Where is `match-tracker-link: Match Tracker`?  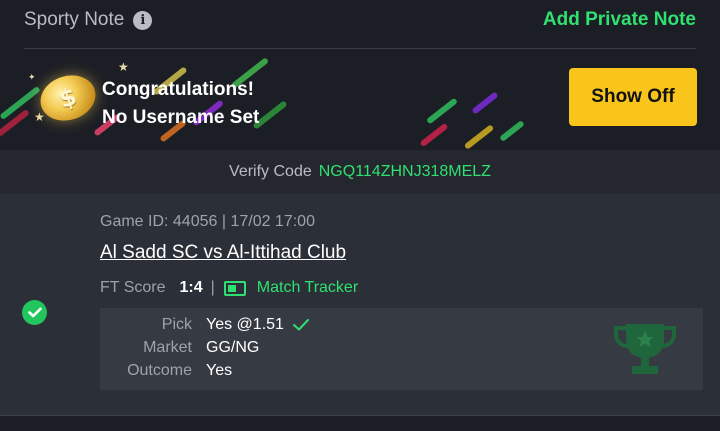
match-tracker-link: Match Tracker is located at coordinates (307, 288).